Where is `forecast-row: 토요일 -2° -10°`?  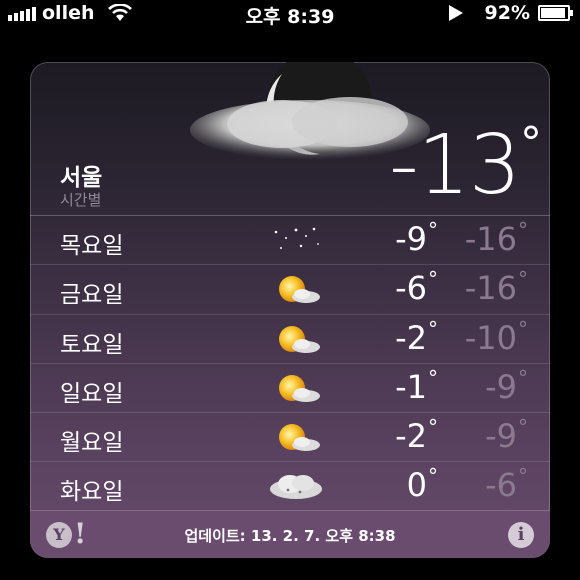
forecast-row: 토요일 -2° -10° is located at coordinates (290, 338).